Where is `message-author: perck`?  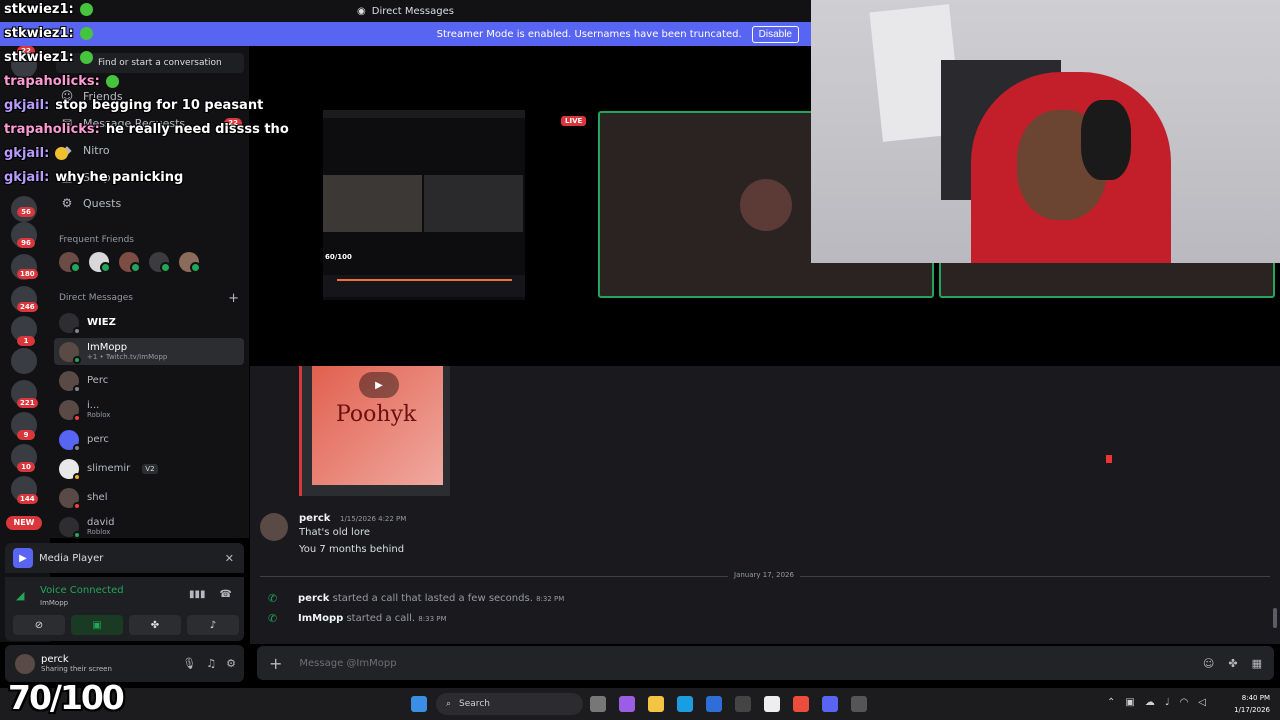
message-author: perck is located at coordinates (314, 518).